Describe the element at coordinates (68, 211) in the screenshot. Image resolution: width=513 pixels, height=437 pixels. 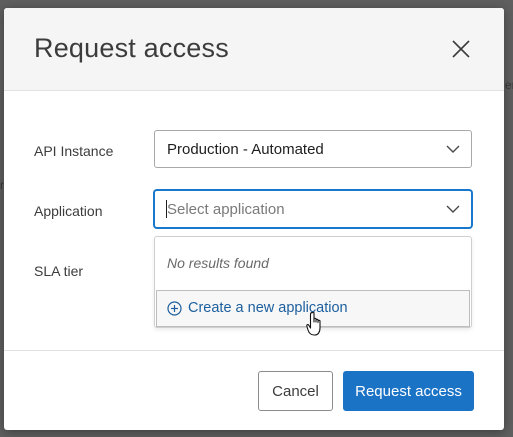
I see `application-label: Application` at that location.